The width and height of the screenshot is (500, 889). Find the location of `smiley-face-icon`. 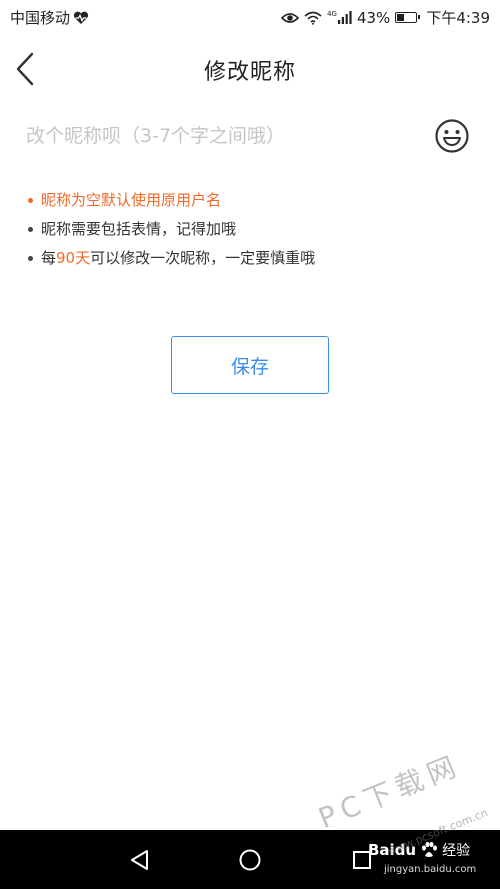

smiley-face-icon is located at coordinates (452, 136).